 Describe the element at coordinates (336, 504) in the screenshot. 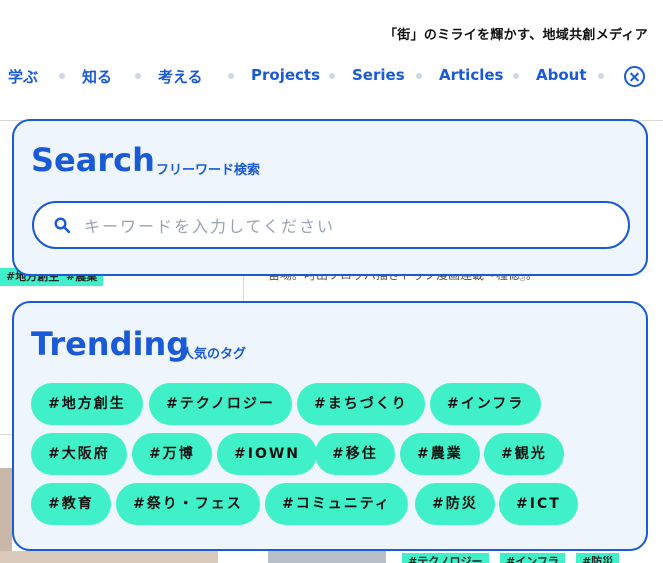

I see `tag-chip: #コミュニティ` at that location.